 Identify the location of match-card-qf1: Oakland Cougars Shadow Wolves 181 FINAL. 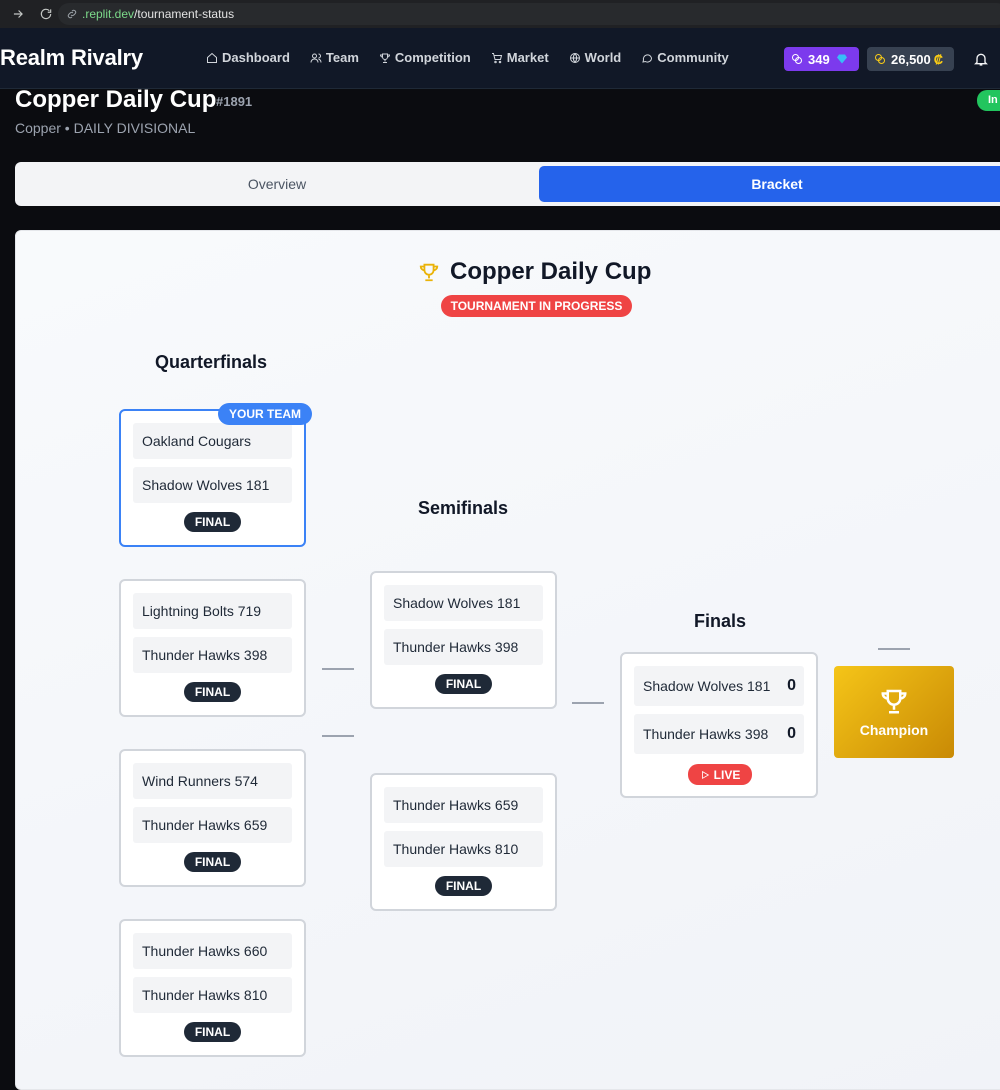
(212, 478).